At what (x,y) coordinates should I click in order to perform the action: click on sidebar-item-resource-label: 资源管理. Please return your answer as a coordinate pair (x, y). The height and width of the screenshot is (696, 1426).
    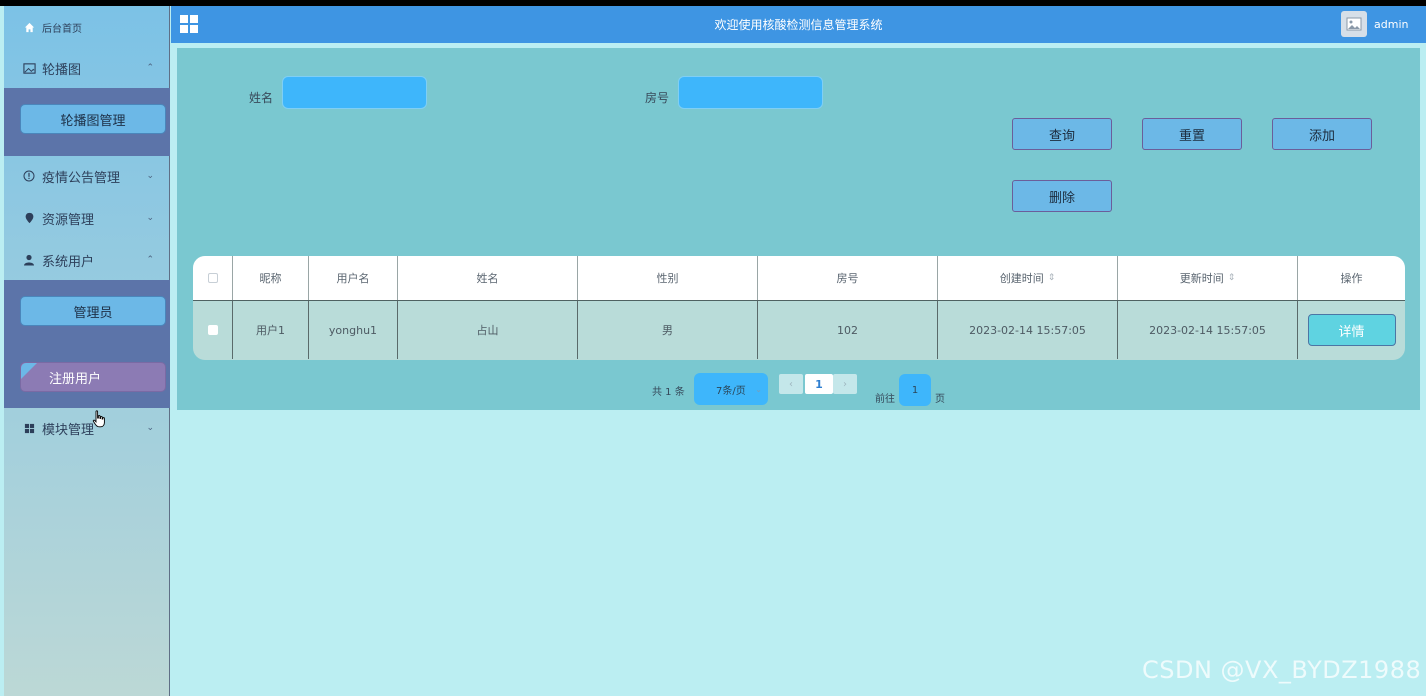
    Looking at the image, I should click on (68, 220).